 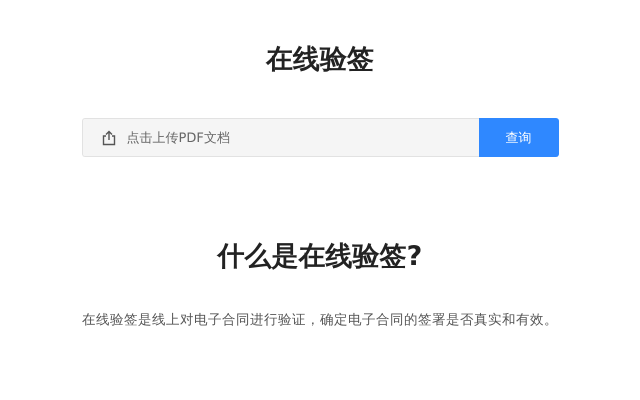 I want to click on page-title: 在线验签, so click(x=320, y=60).